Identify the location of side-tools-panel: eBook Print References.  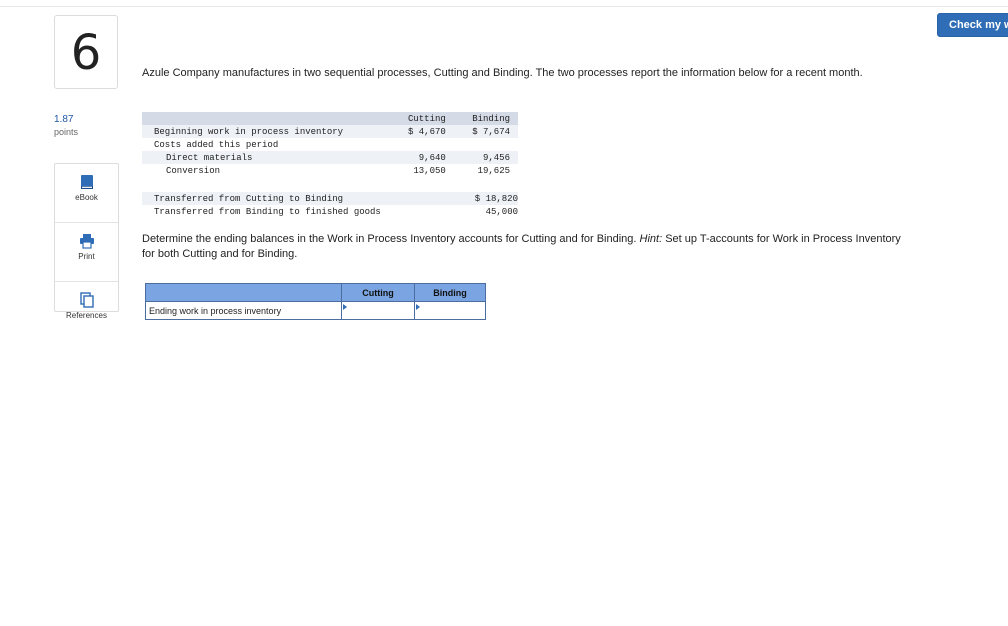
(86, 241).